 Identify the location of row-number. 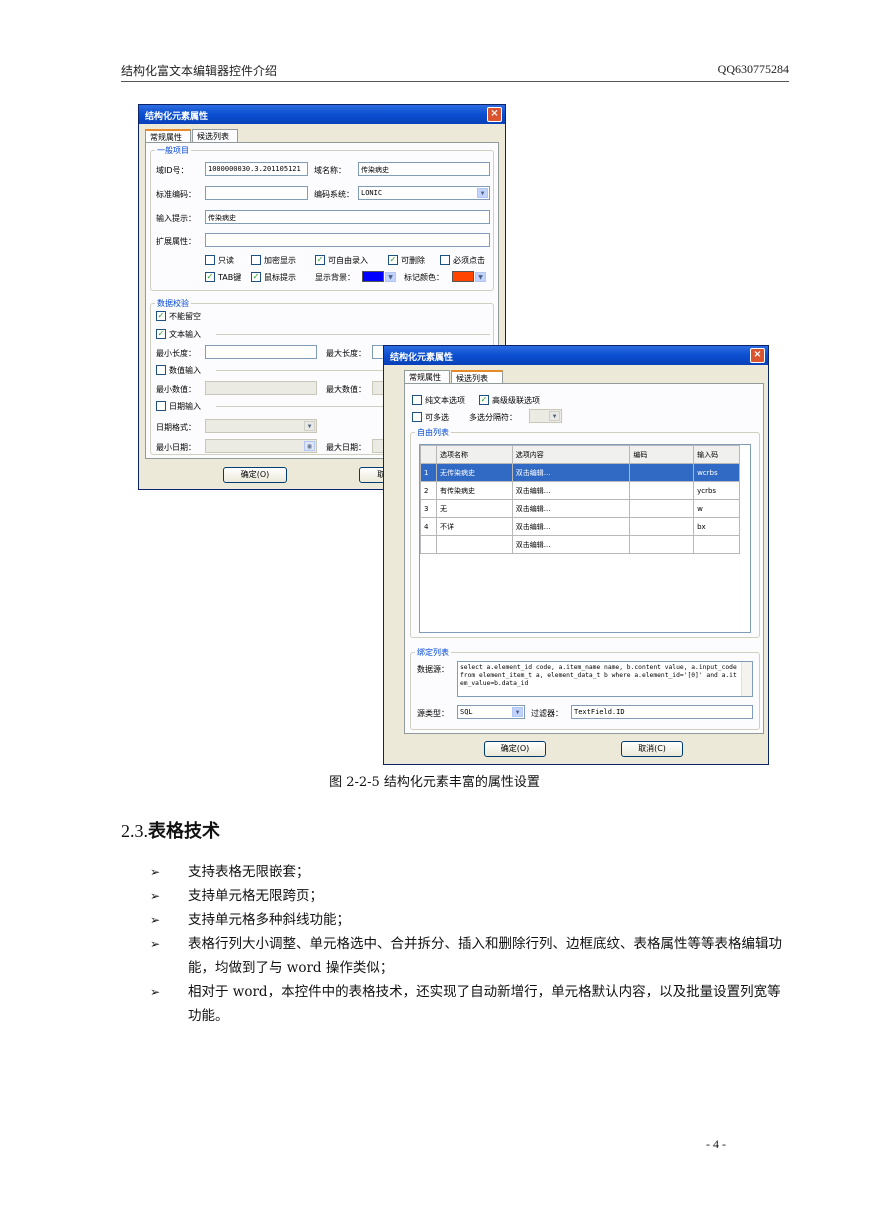
(428, 544).